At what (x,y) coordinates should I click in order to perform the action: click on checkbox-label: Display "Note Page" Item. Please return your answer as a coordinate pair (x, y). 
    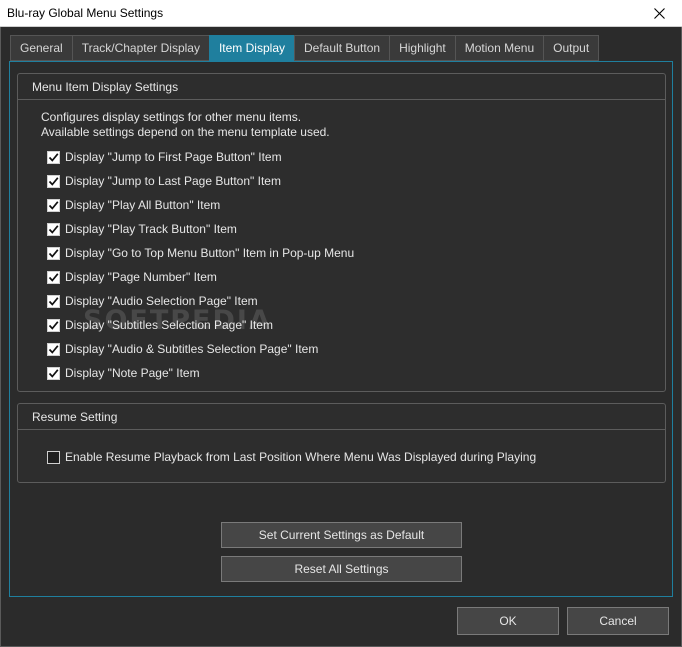
    Looking at the image, I should click on (132, 373).